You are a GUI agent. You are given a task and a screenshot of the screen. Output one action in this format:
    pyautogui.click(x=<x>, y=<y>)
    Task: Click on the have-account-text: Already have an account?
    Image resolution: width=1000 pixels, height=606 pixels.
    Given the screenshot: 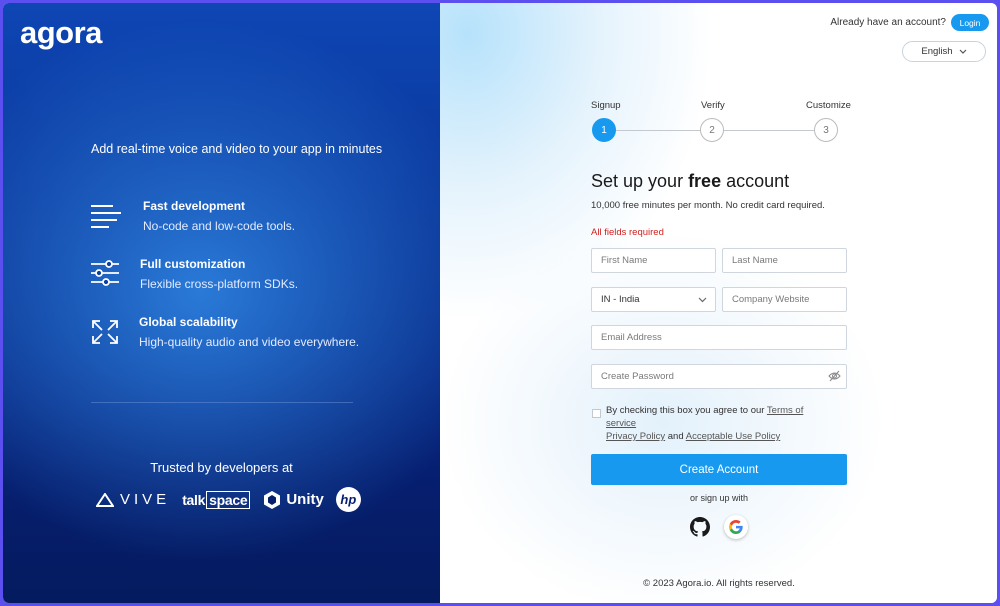 What is the action you would take?
    pyautogui.click(x=888, y=22)
    